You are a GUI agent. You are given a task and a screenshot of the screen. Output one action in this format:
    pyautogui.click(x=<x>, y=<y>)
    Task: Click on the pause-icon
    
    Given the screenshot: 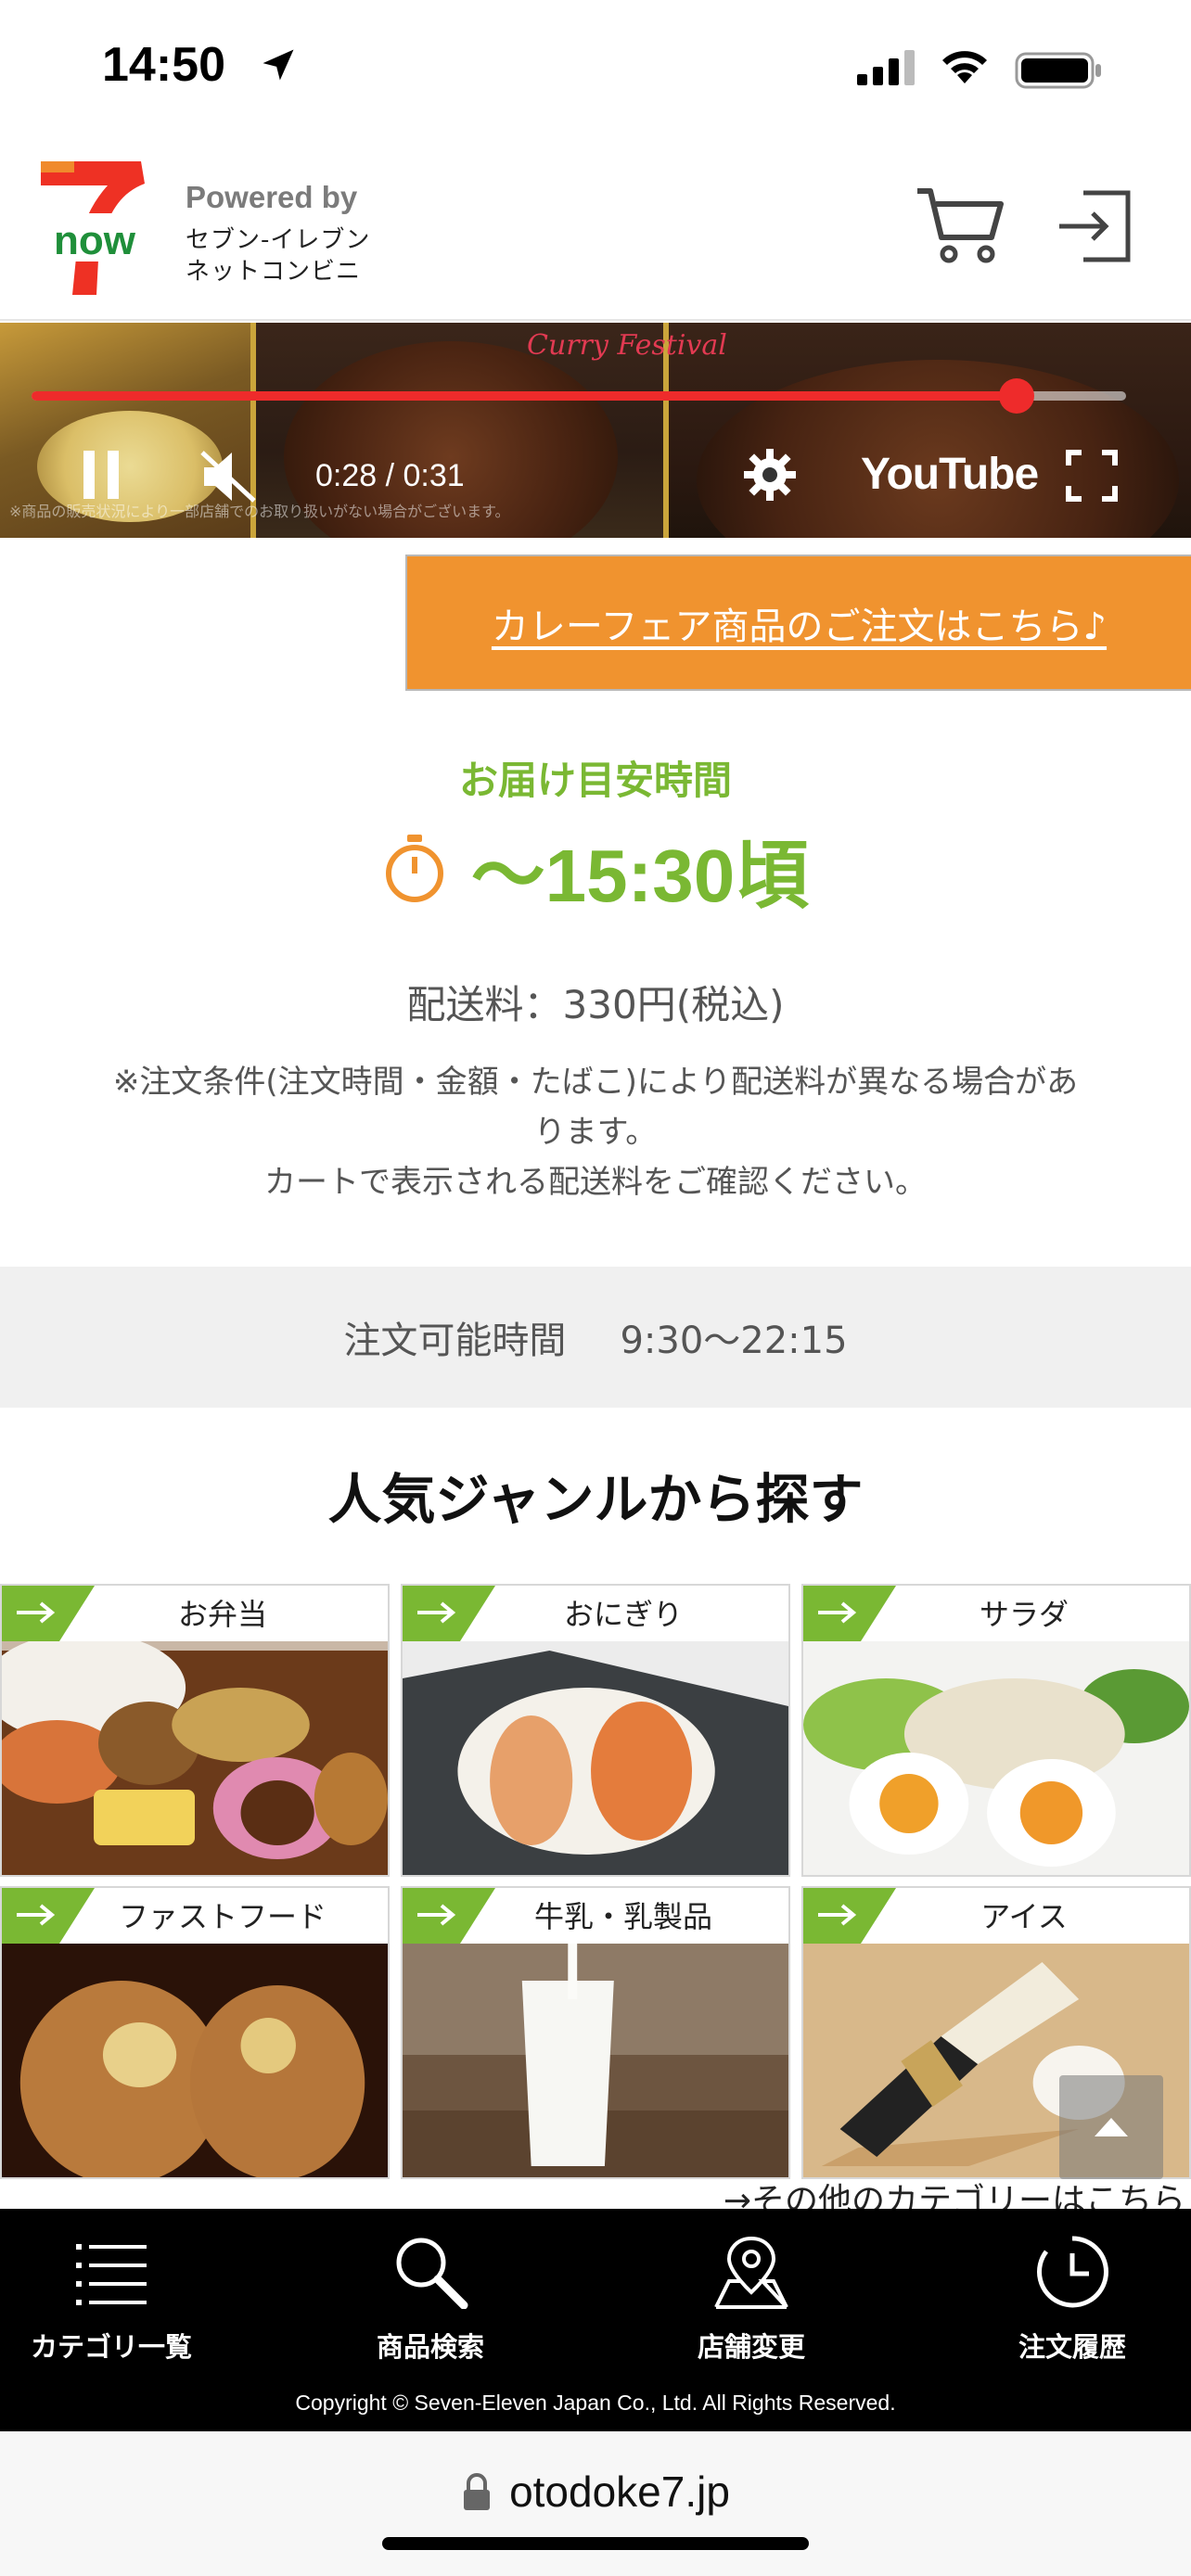 What is the action you would take?
    pyautogui.click(x=102, y=476)
    